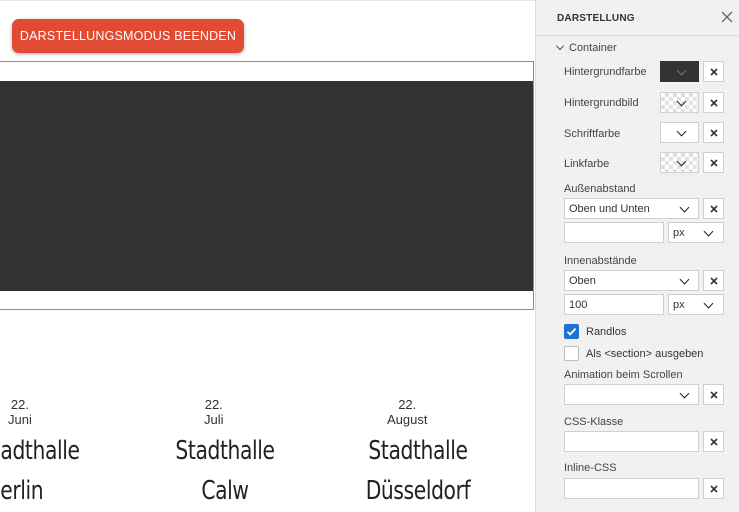 This screenshot has height=512, width=739. I want to click on bg-color-picker, so click(679, 71).